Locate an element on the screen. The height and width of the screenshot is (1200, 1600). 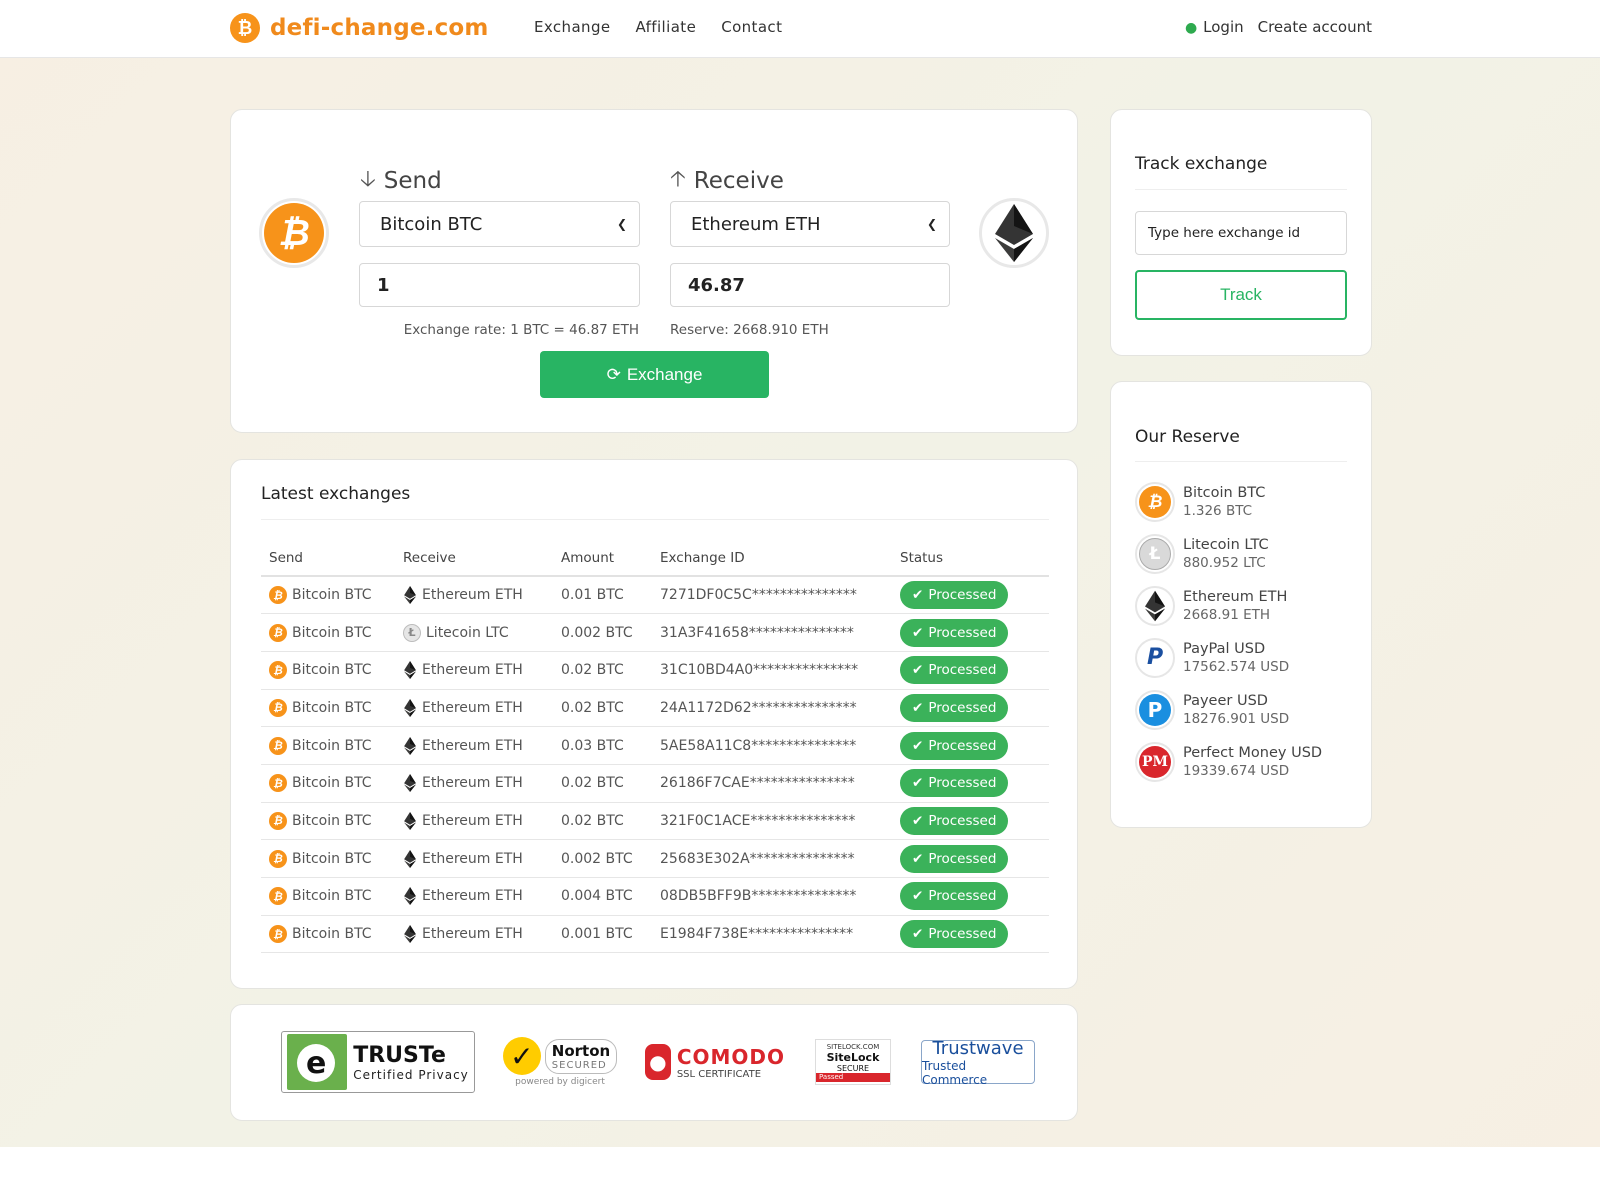
cell-amount: 0.001 BTC is located at coordinates (602, 934).